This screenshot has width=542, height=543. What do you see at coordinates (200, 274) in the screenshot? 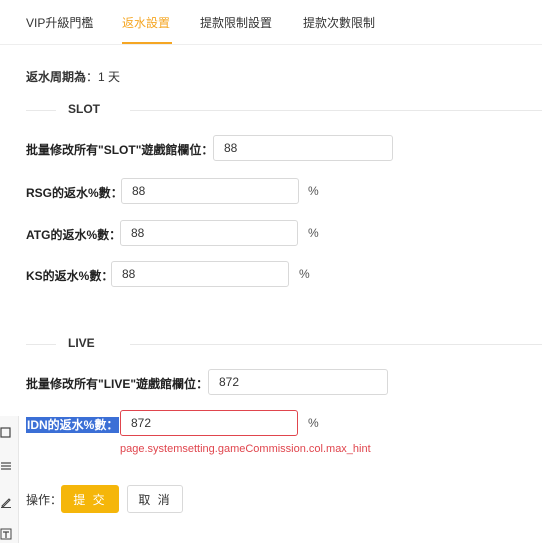
I see `ks-rebate-input` at bounding box center [200, 274].